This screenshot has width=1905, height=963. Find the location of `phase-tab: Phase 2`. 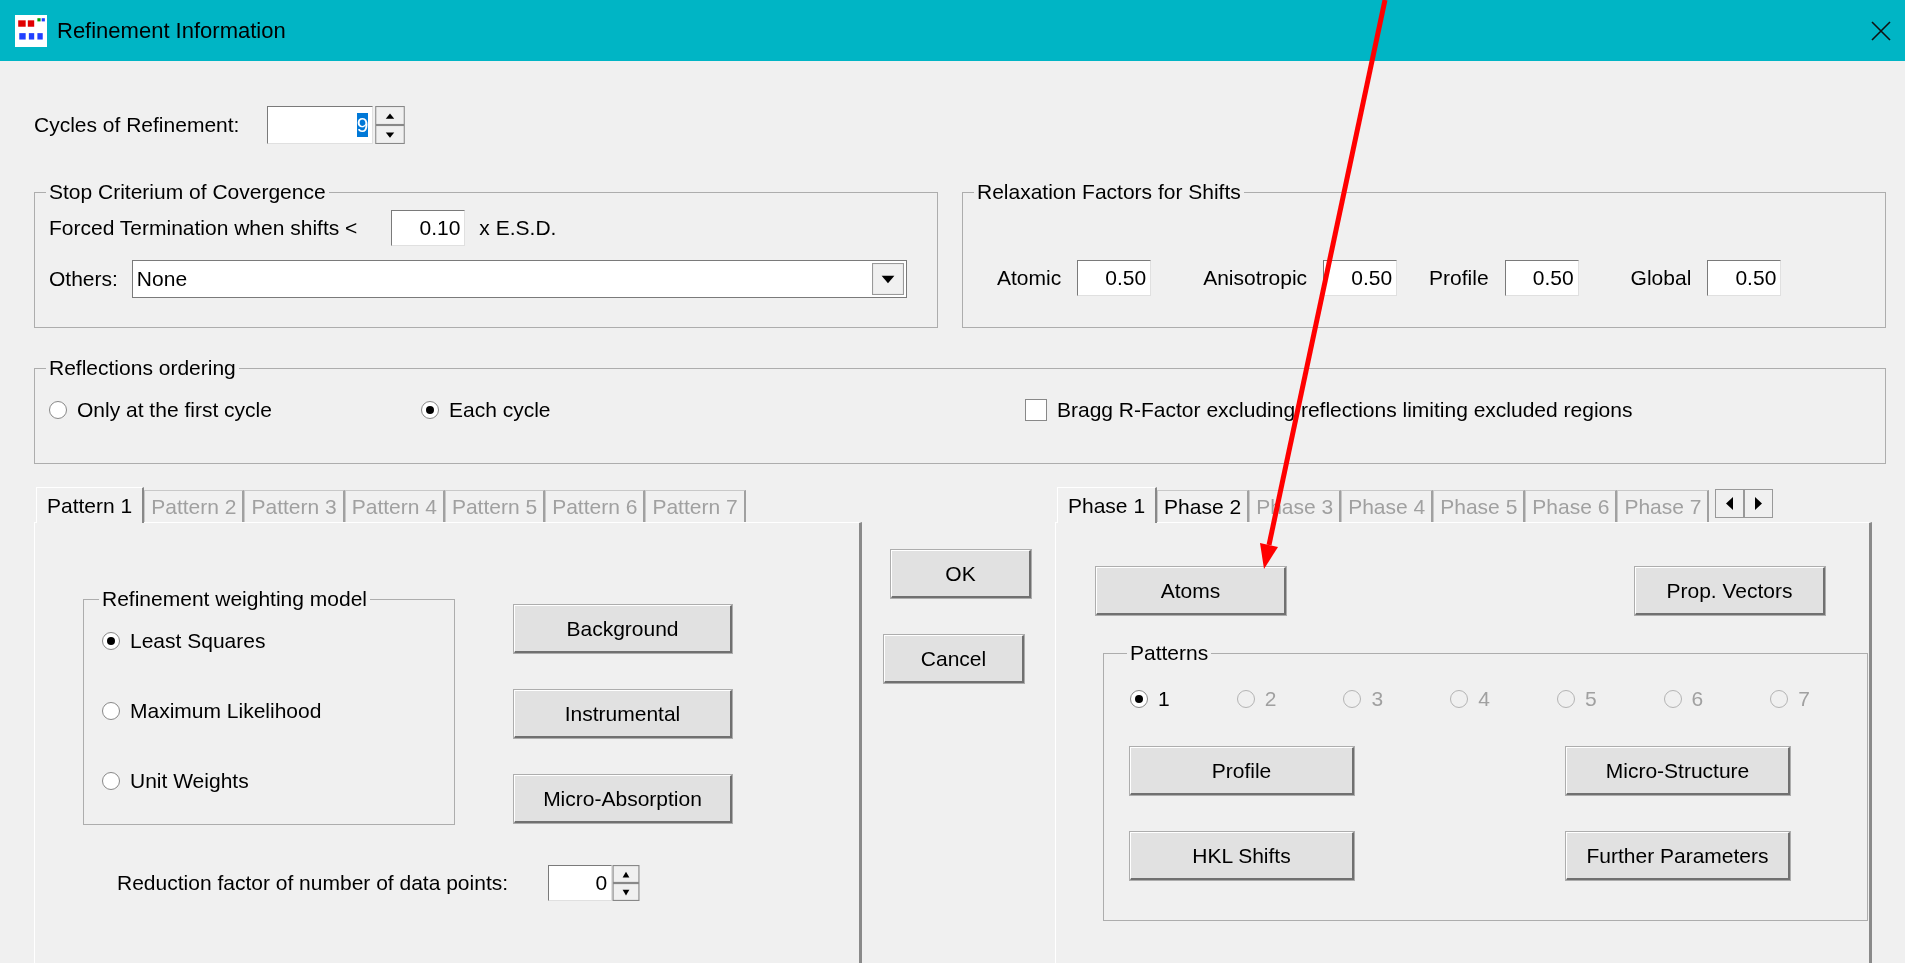

phase-tab: Phase 2 is located at coordinates (1203, 506).